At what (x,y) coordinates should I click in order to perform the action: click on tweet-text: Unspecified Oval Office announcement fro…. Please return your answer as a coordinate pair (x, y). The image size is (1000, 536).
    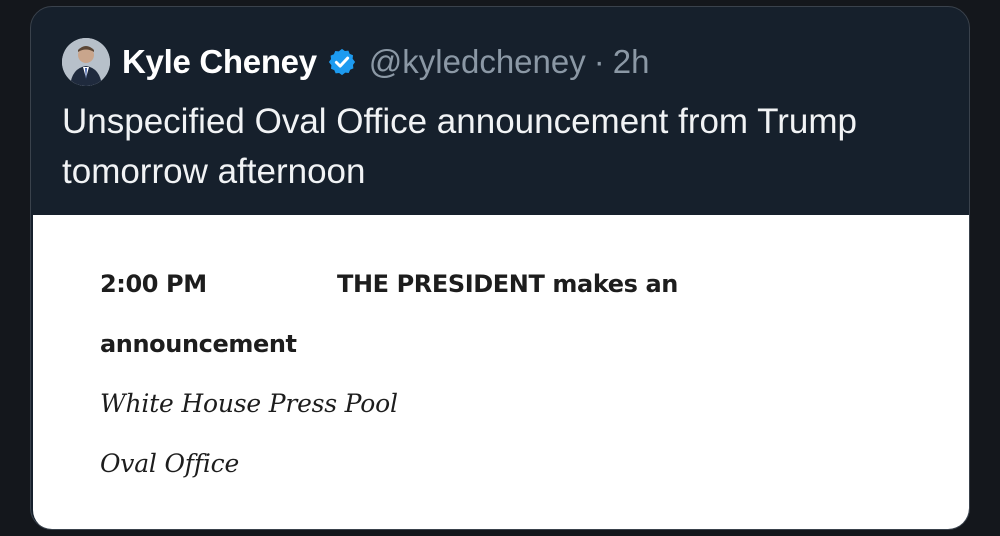
    Looking at the image, I should click on (460, 146).